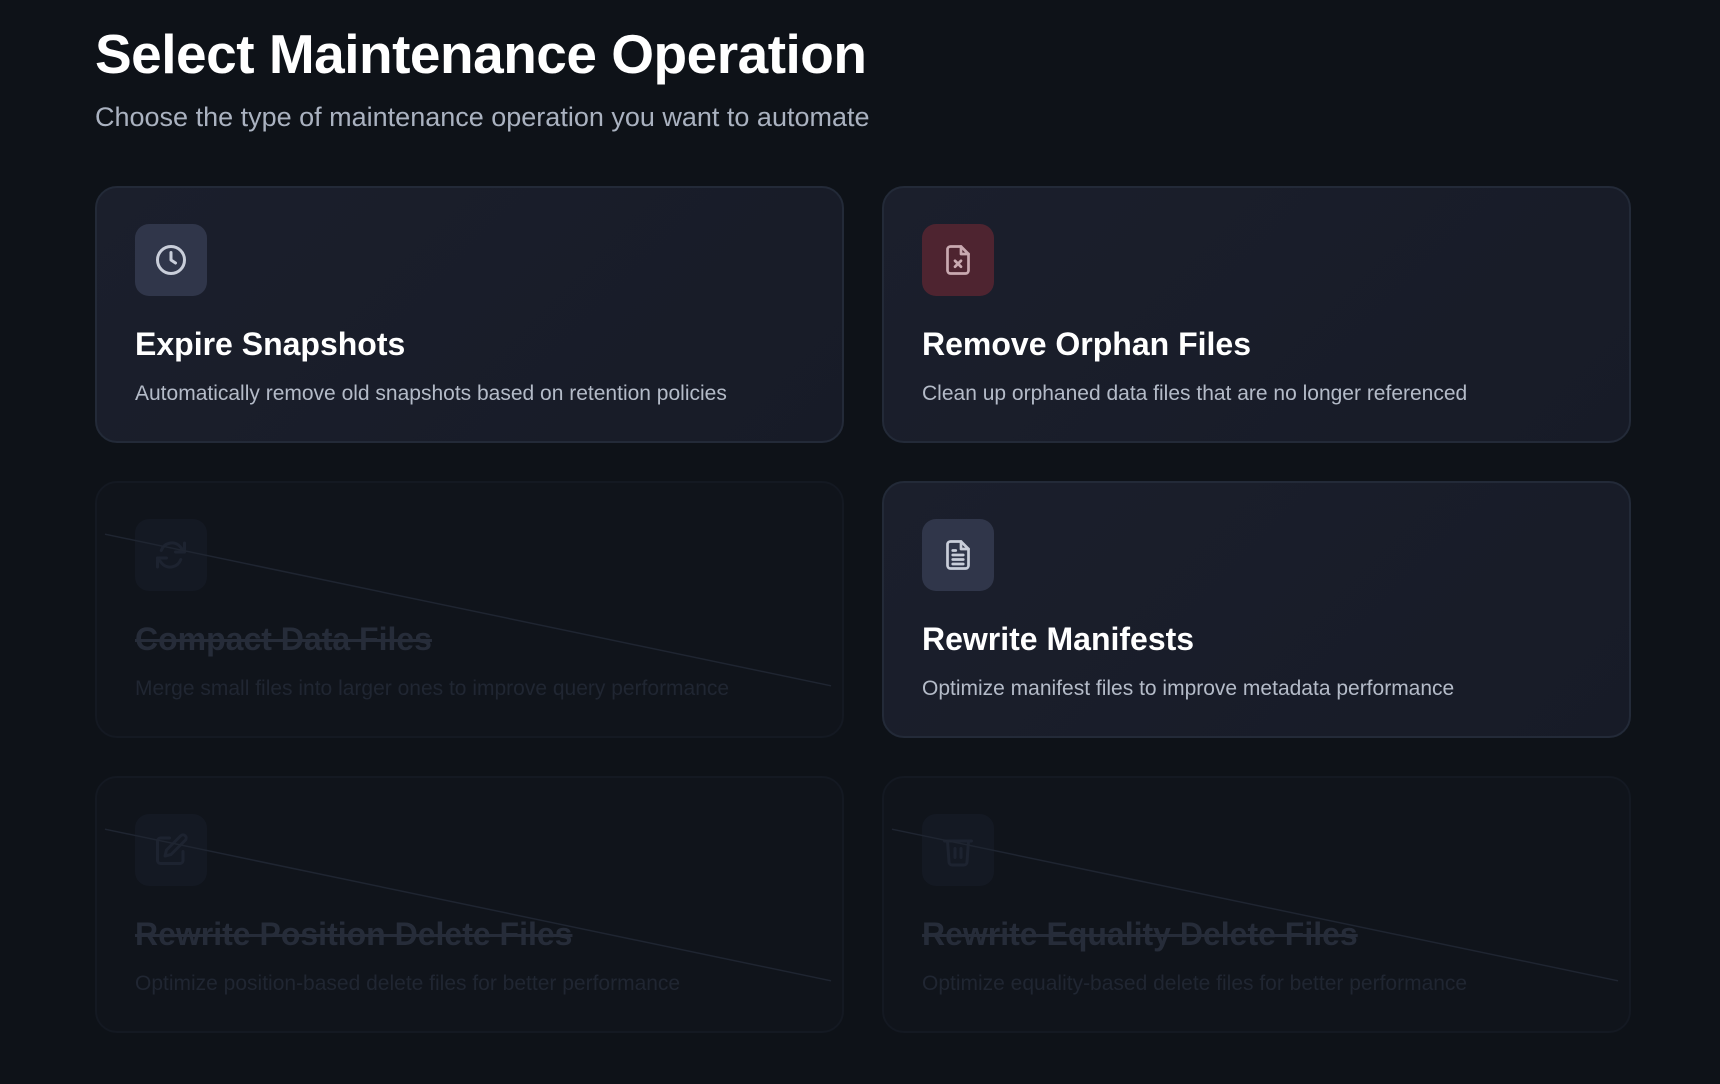  I want to click on remove-orphan-files-icon-box, so click(958, 260).